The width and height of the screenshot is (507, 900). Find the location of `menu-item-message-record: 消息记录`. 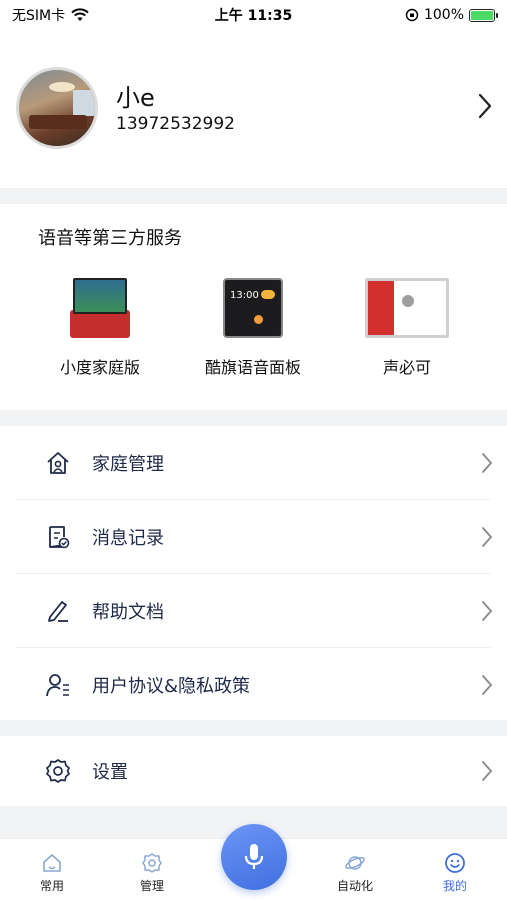

menu-item-message-record: 消息记录 is located at coordinates (253, 536).